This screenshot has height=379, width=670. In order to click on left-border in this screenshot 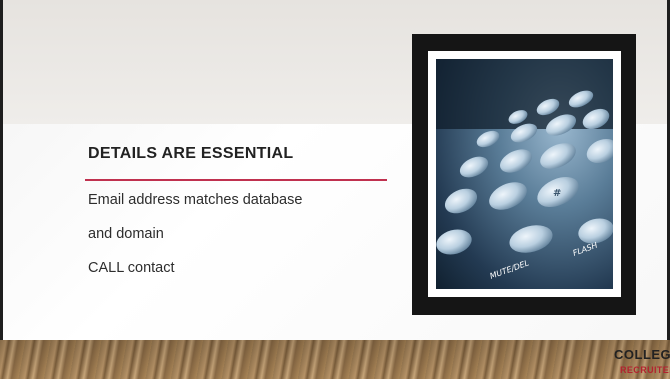, I will do `click(1, 189)`.